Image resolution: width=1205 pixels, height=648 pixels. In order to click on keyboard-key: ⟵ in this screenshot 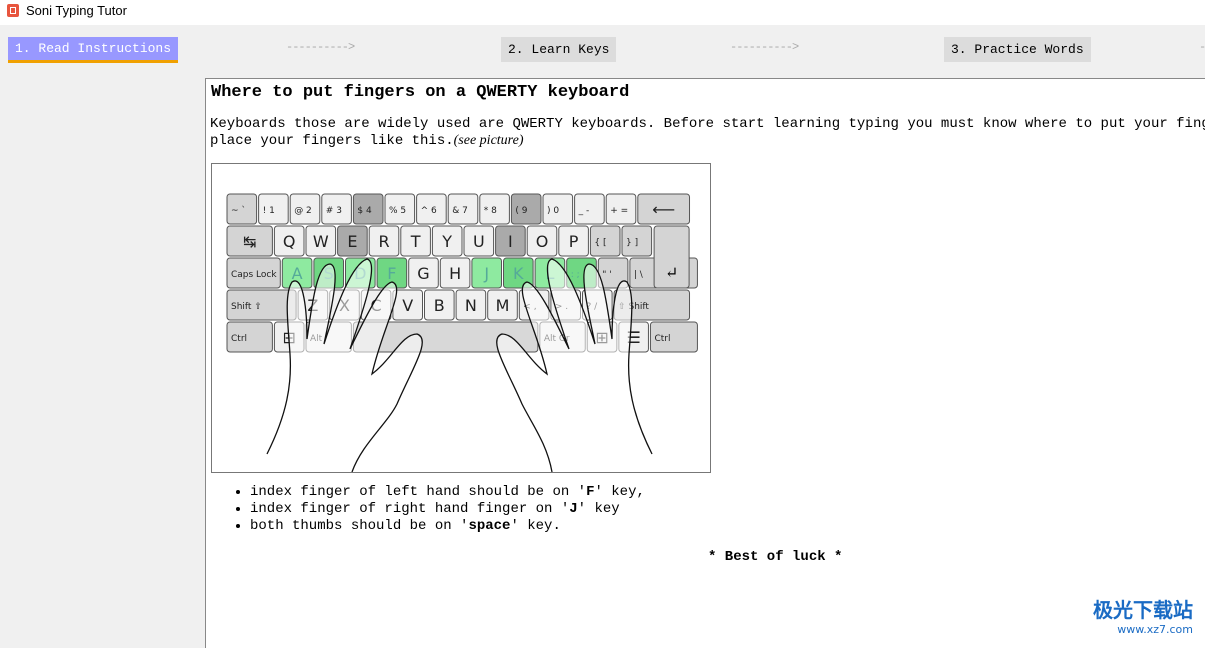, I will do `click(664, 209)`.